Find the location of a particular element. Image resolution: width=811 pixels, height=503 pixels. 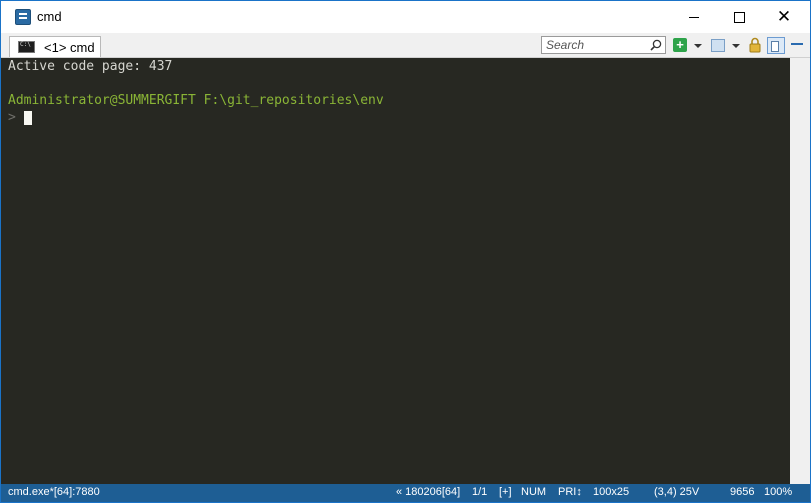

status-console-index: 1/1 is located at coordinates (479, 492).